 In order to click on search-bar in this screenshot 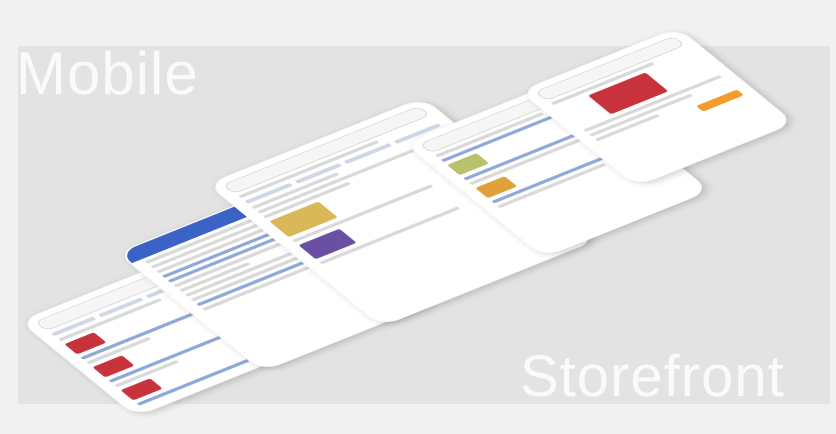, I will do `click(326, 150)`.